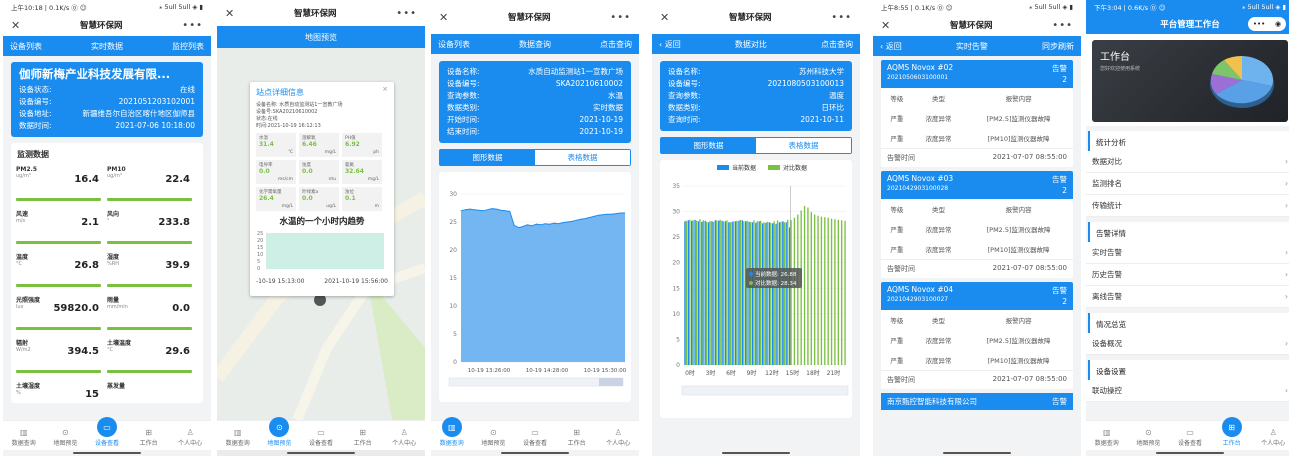  I want to click on status-bar: 上午10:18 | 0.1K/s ⓪ ☺ ⁎ 5ull 5ull ◈ ▮, so click(107, 7).